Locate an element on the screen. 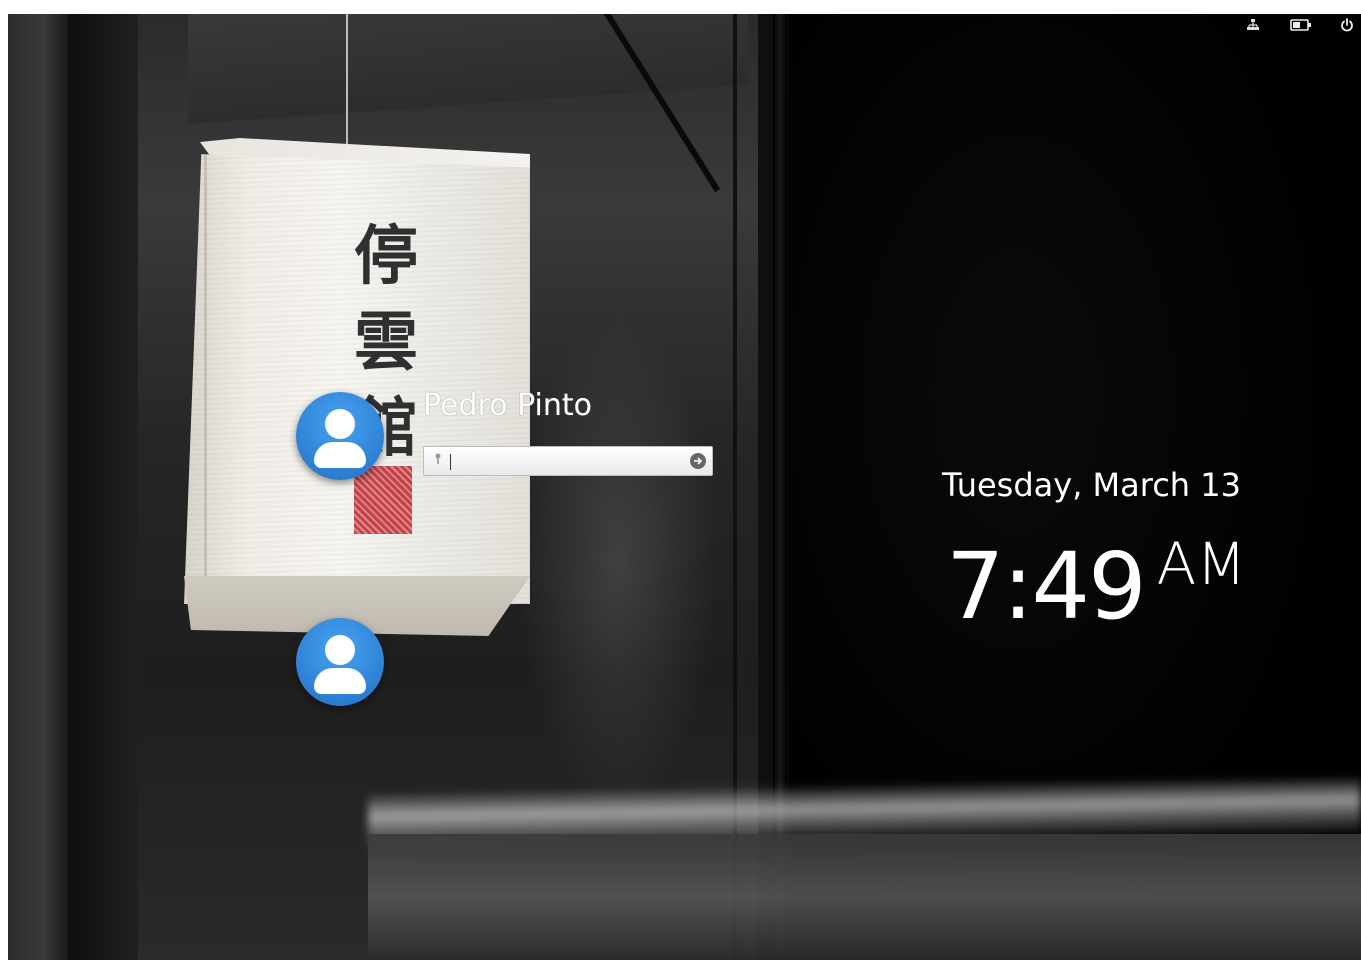  battery-icon is located at coordinates (1301, 27).